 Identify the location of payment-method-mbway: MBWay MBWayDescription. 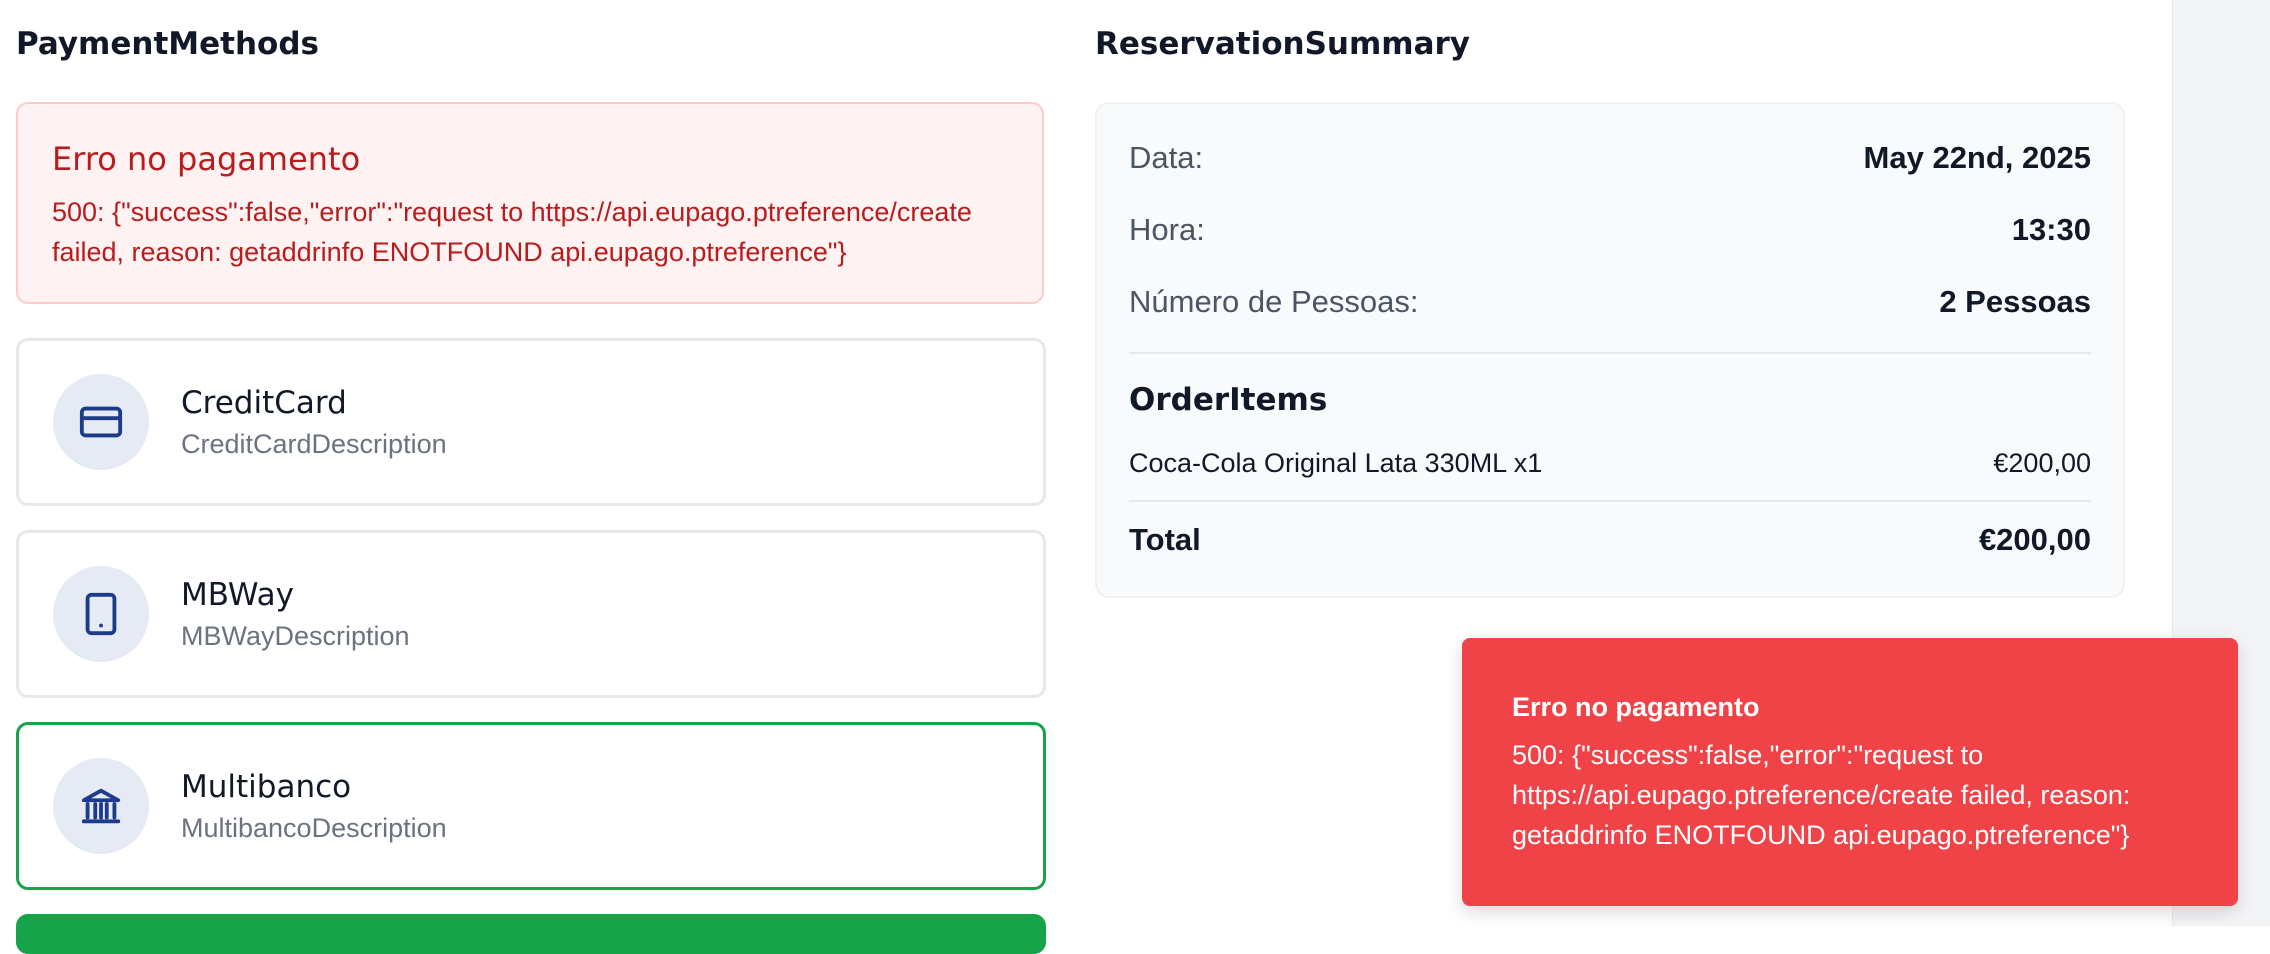
(531, 614).